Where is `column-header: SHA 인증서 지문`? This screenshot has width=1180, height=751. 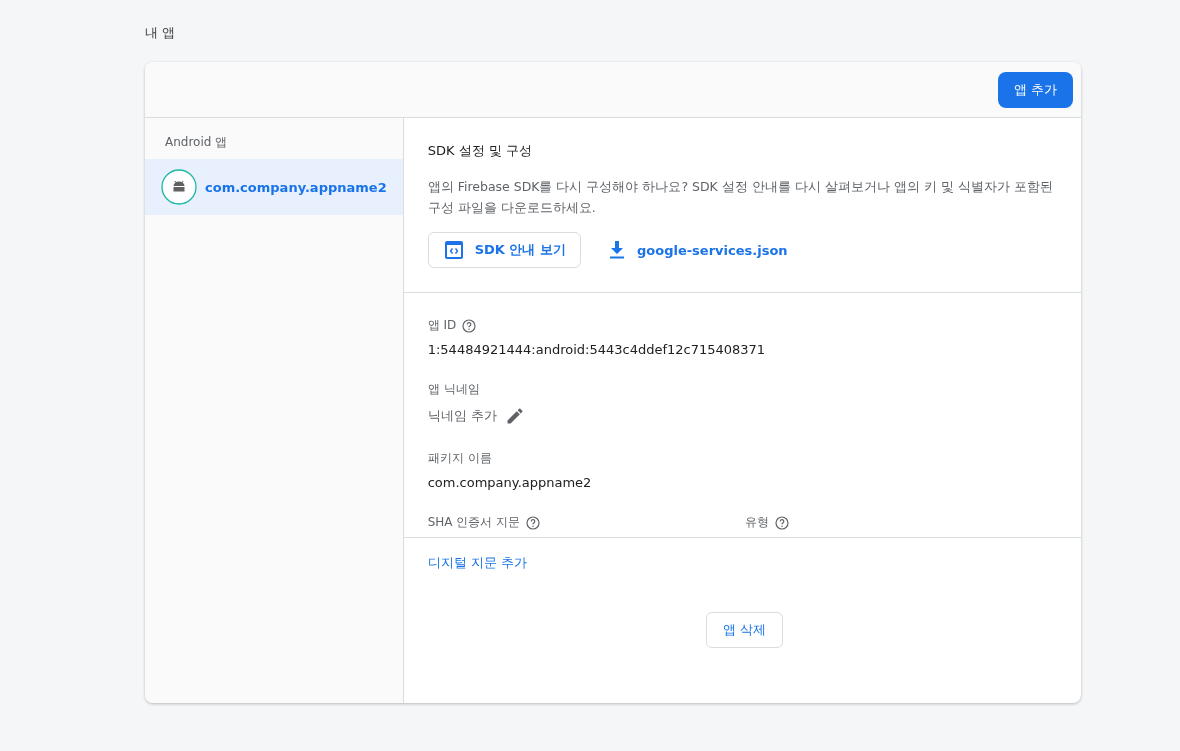
column-header: SHA 인증서 지문 is located at coordinates (474, 522).